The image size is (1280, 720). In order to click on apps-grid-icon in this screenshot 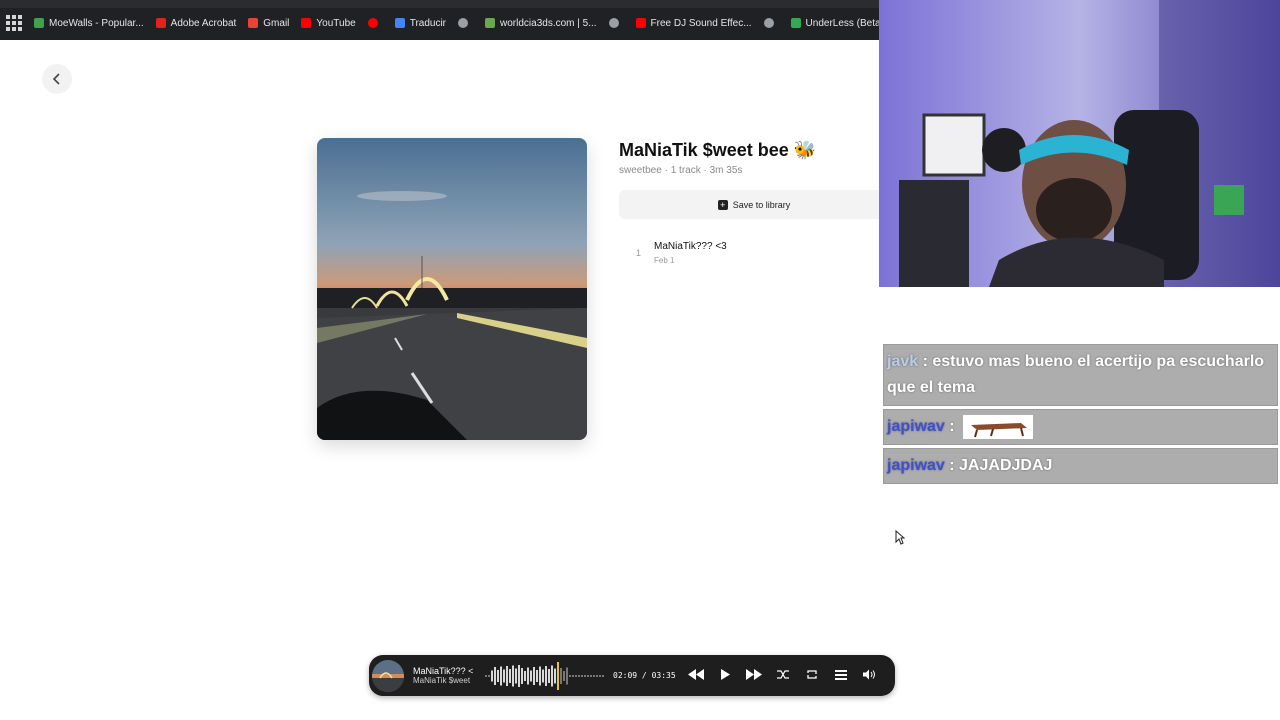, I will do `click(14, 23)`.